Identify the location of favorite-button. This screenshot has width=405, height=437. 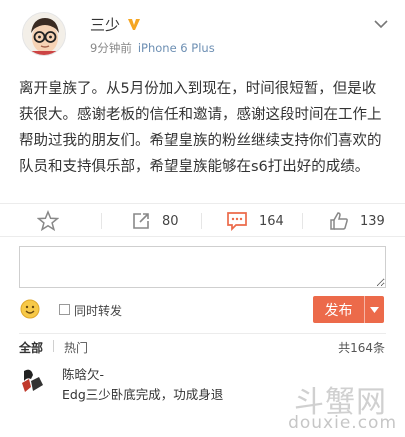
(53, 221).